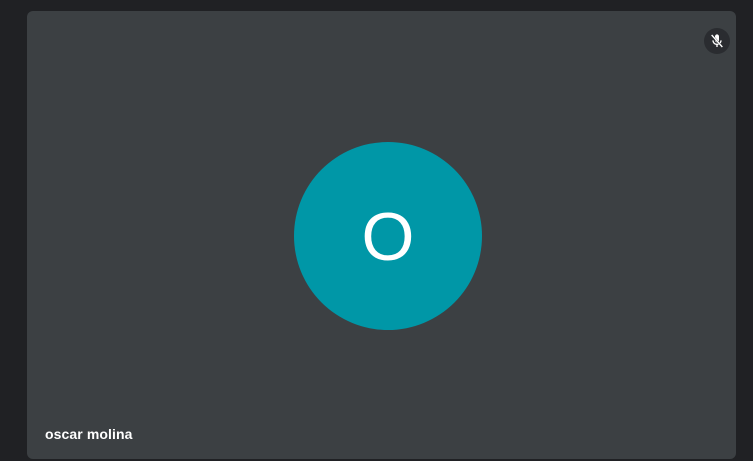 The image size is (753, 461). I want to click on participant-name: oscar molina, so click(89, 434).